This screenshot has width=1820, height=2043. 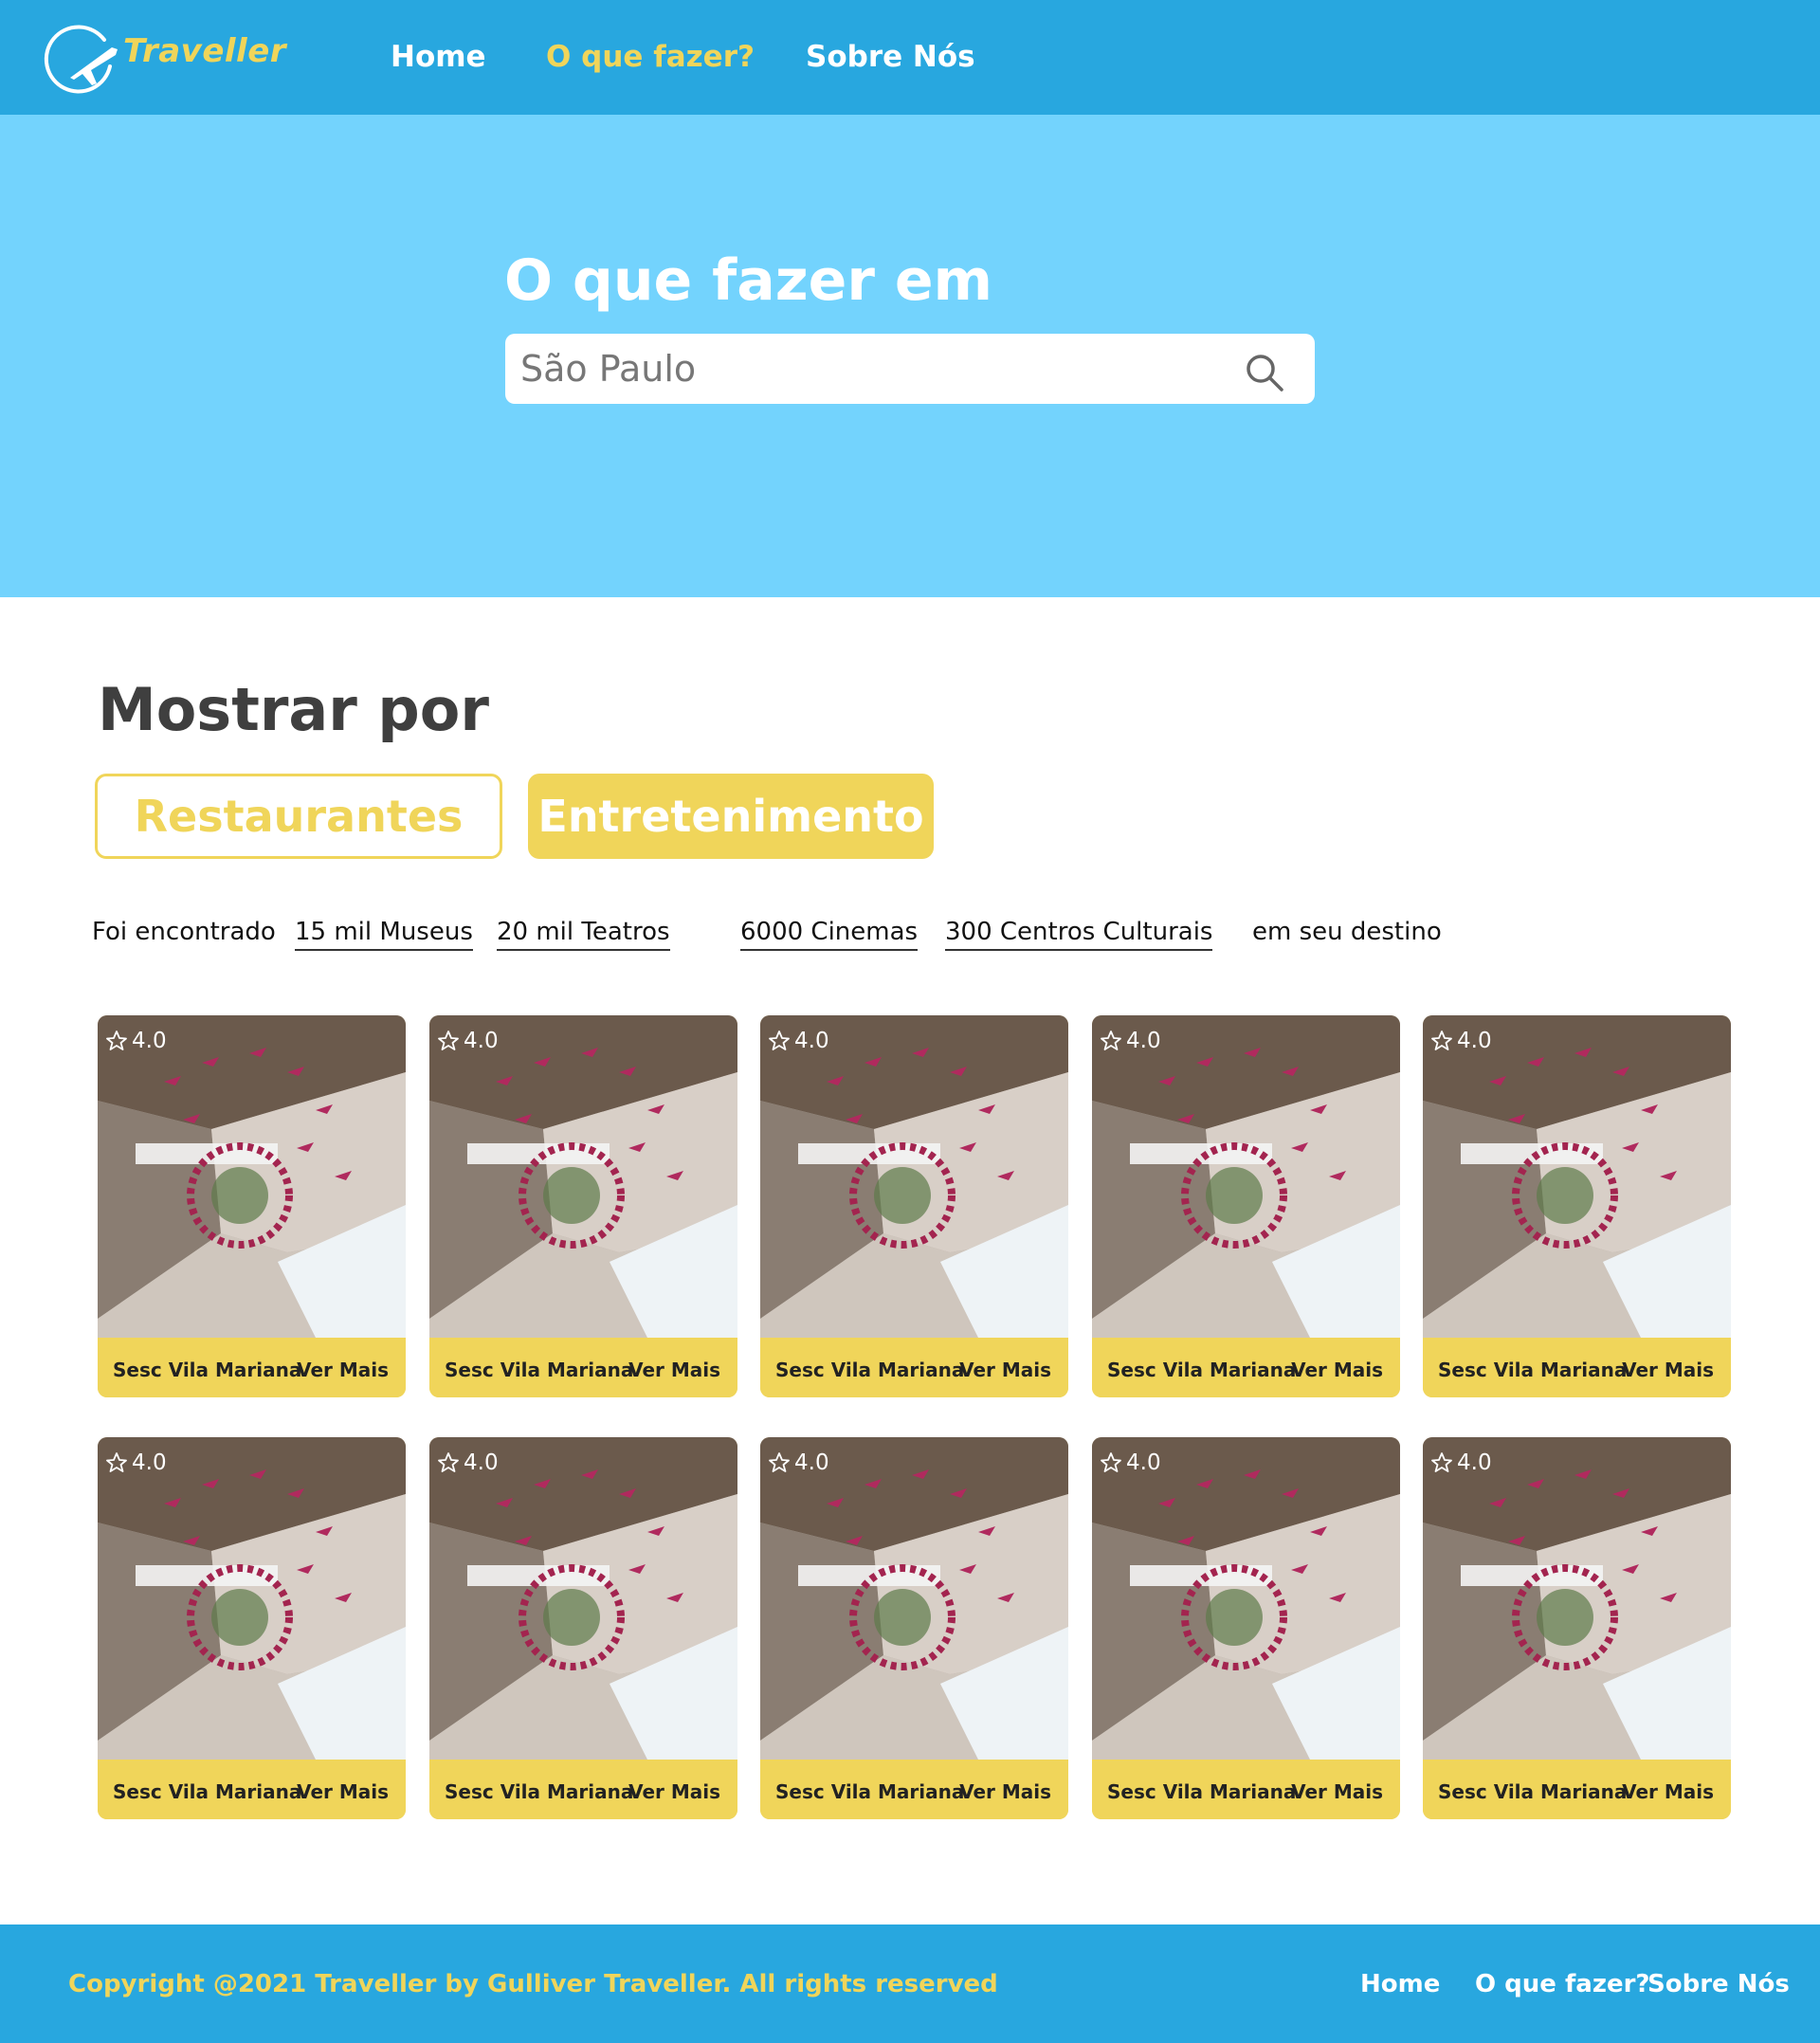 What do you see at coordinates (583, 934) in the screenshot?
I see `found-link-theaters: 20 mil Teatros` at bounding box center [583, 934].